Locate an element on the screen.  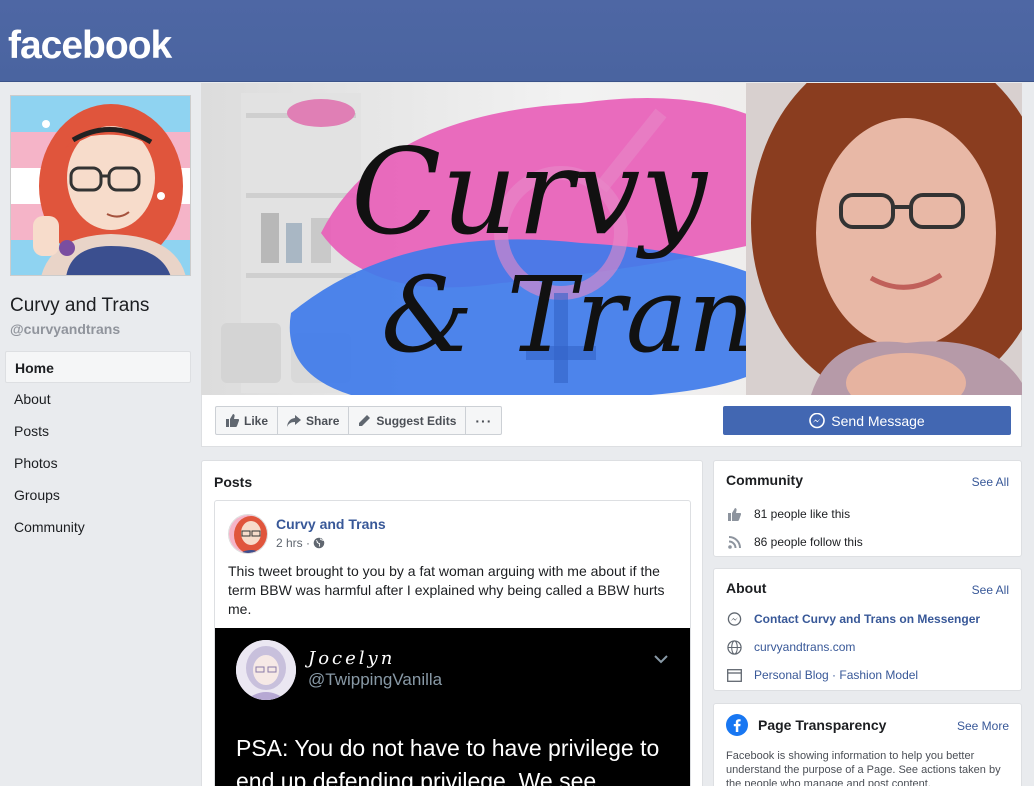
nav-item-groups: Groups is located at coordinates (98, 495).